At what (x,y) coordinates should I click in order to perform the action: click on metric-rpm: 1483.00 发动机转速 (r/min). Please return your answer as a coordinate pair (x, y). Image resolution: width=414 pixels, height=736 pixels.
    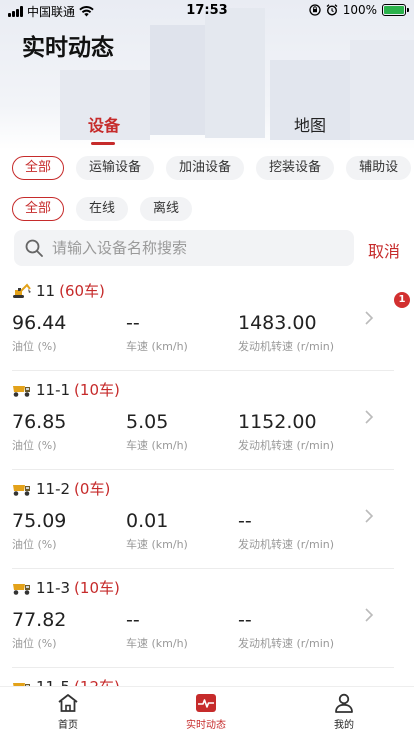
    Looking at the image, I should click on (286, 333).